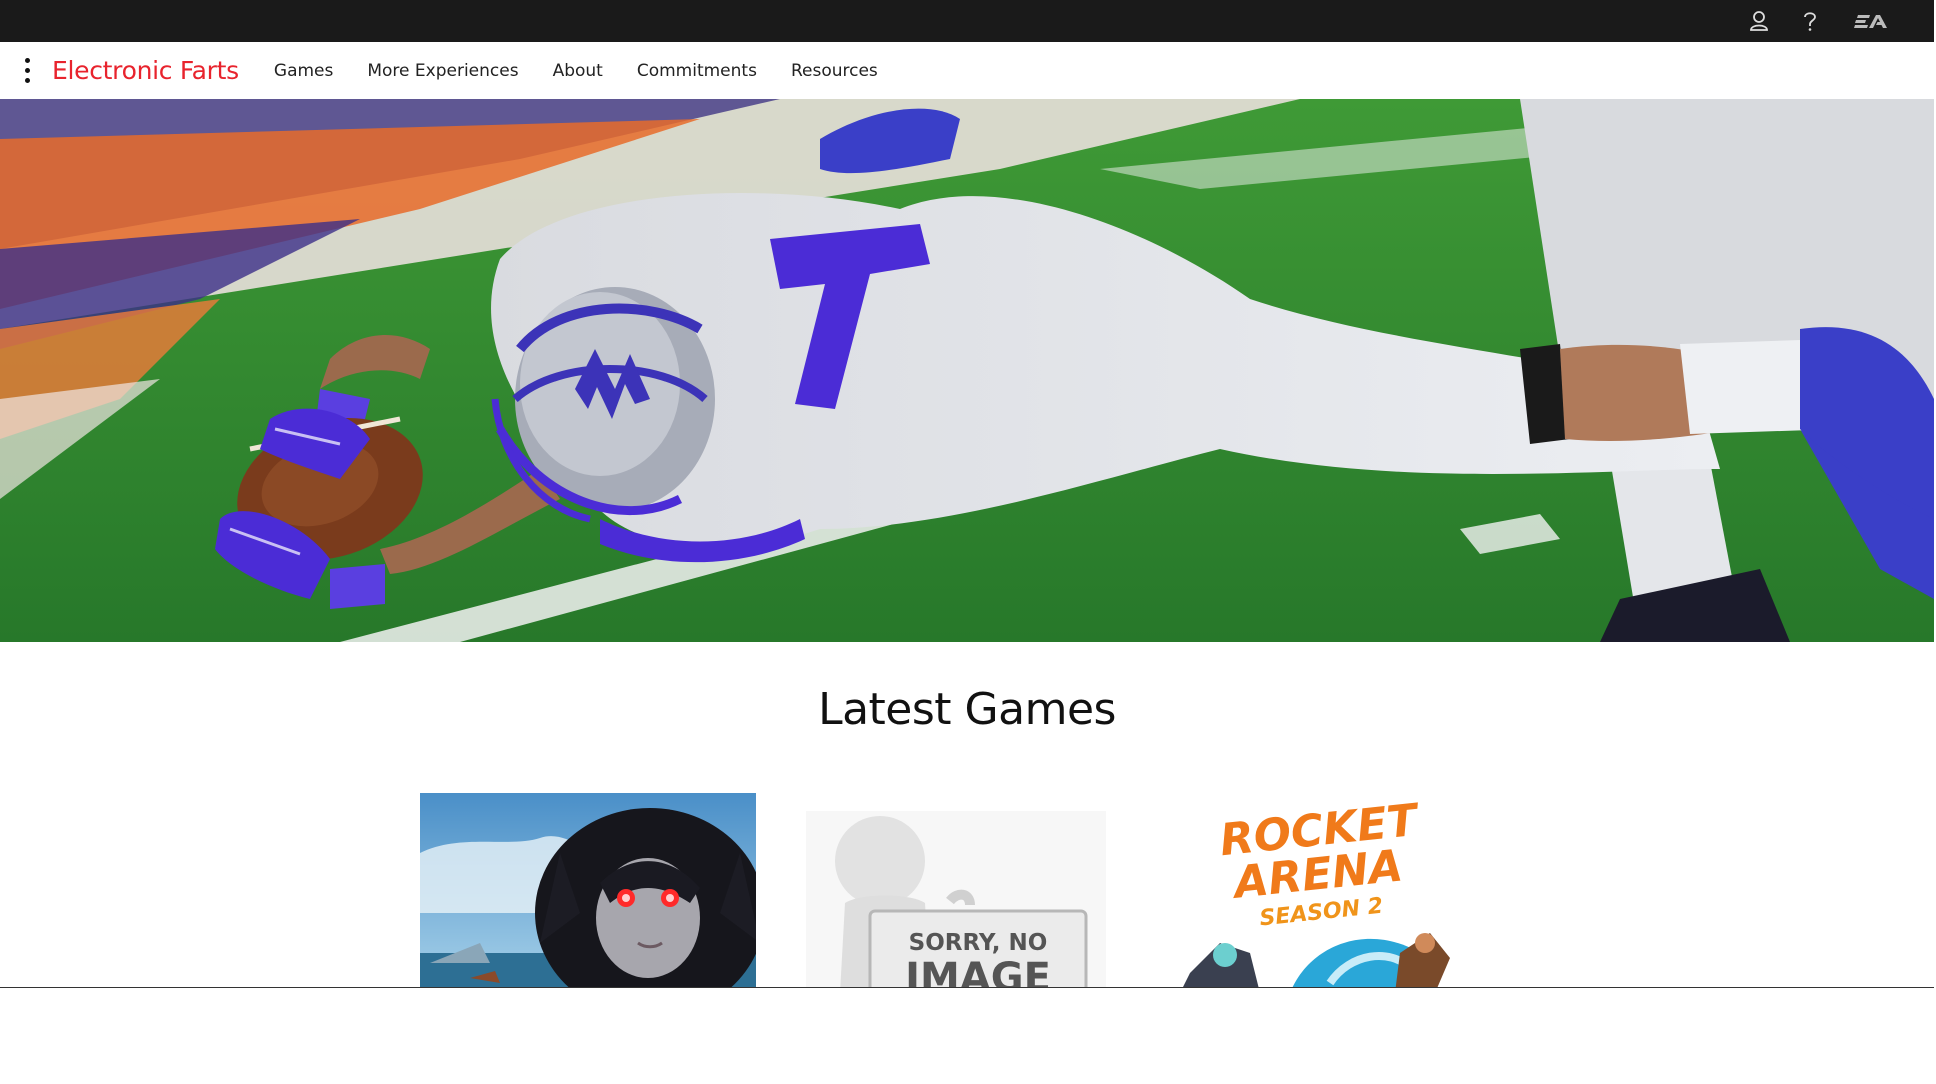  I want to click on section-title: Latest Games, so click(967, 709).